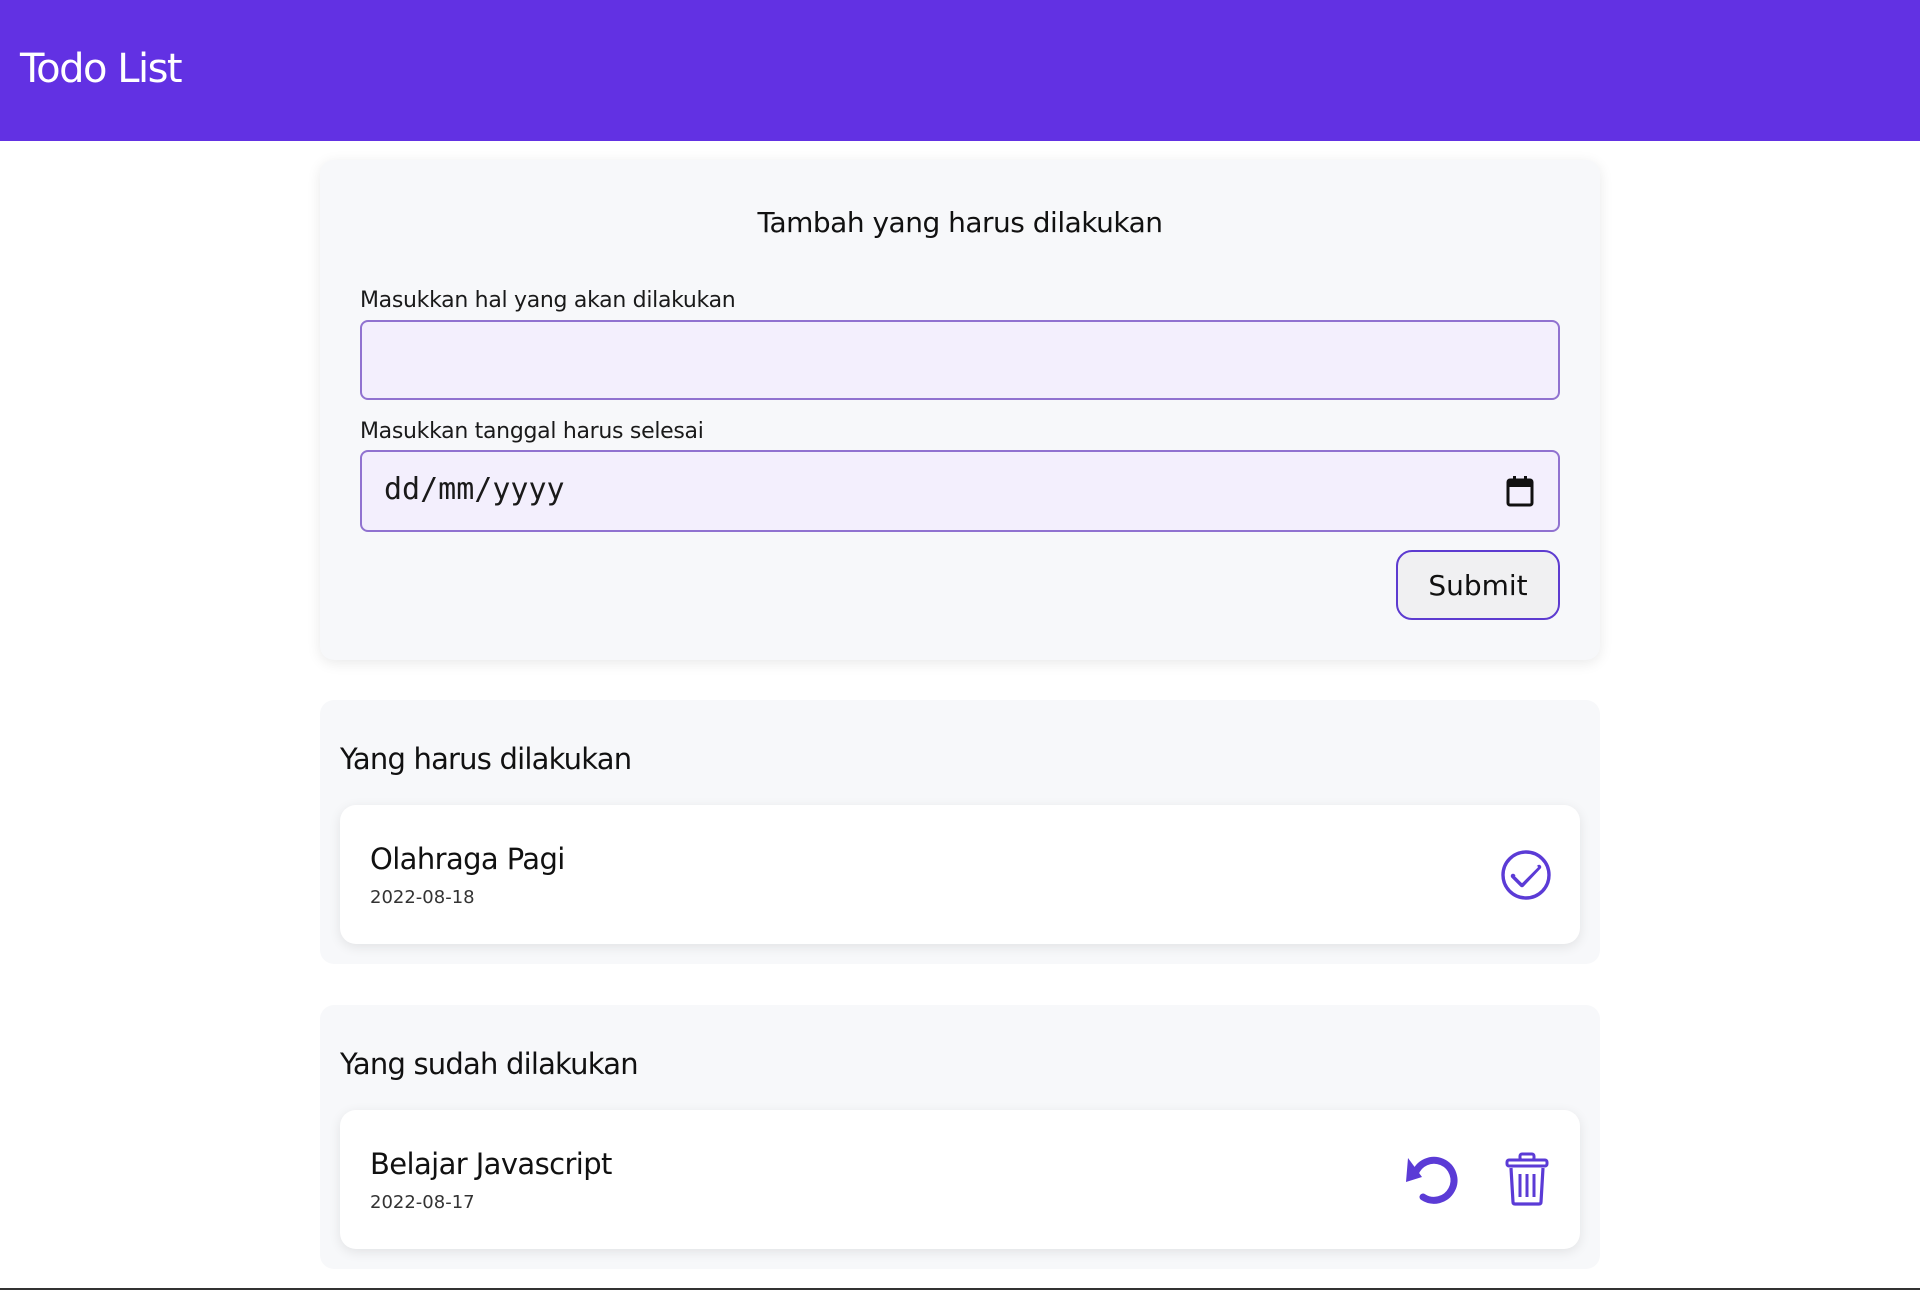 The image size is (1920, 1290). I want to click on todo-item-title: Olahraga Pagi, so click(467, 859).